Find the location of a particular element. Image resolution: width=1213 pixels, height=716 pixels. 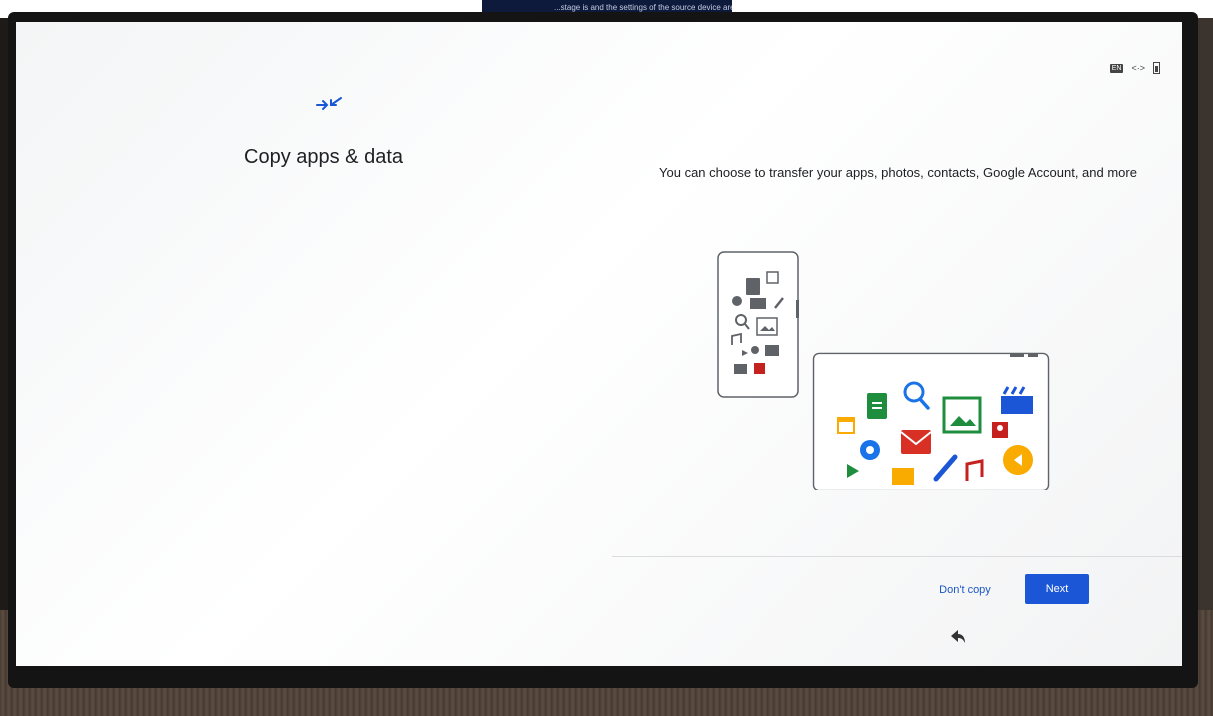

transfer-illustration is located at coordinates (883, 370).